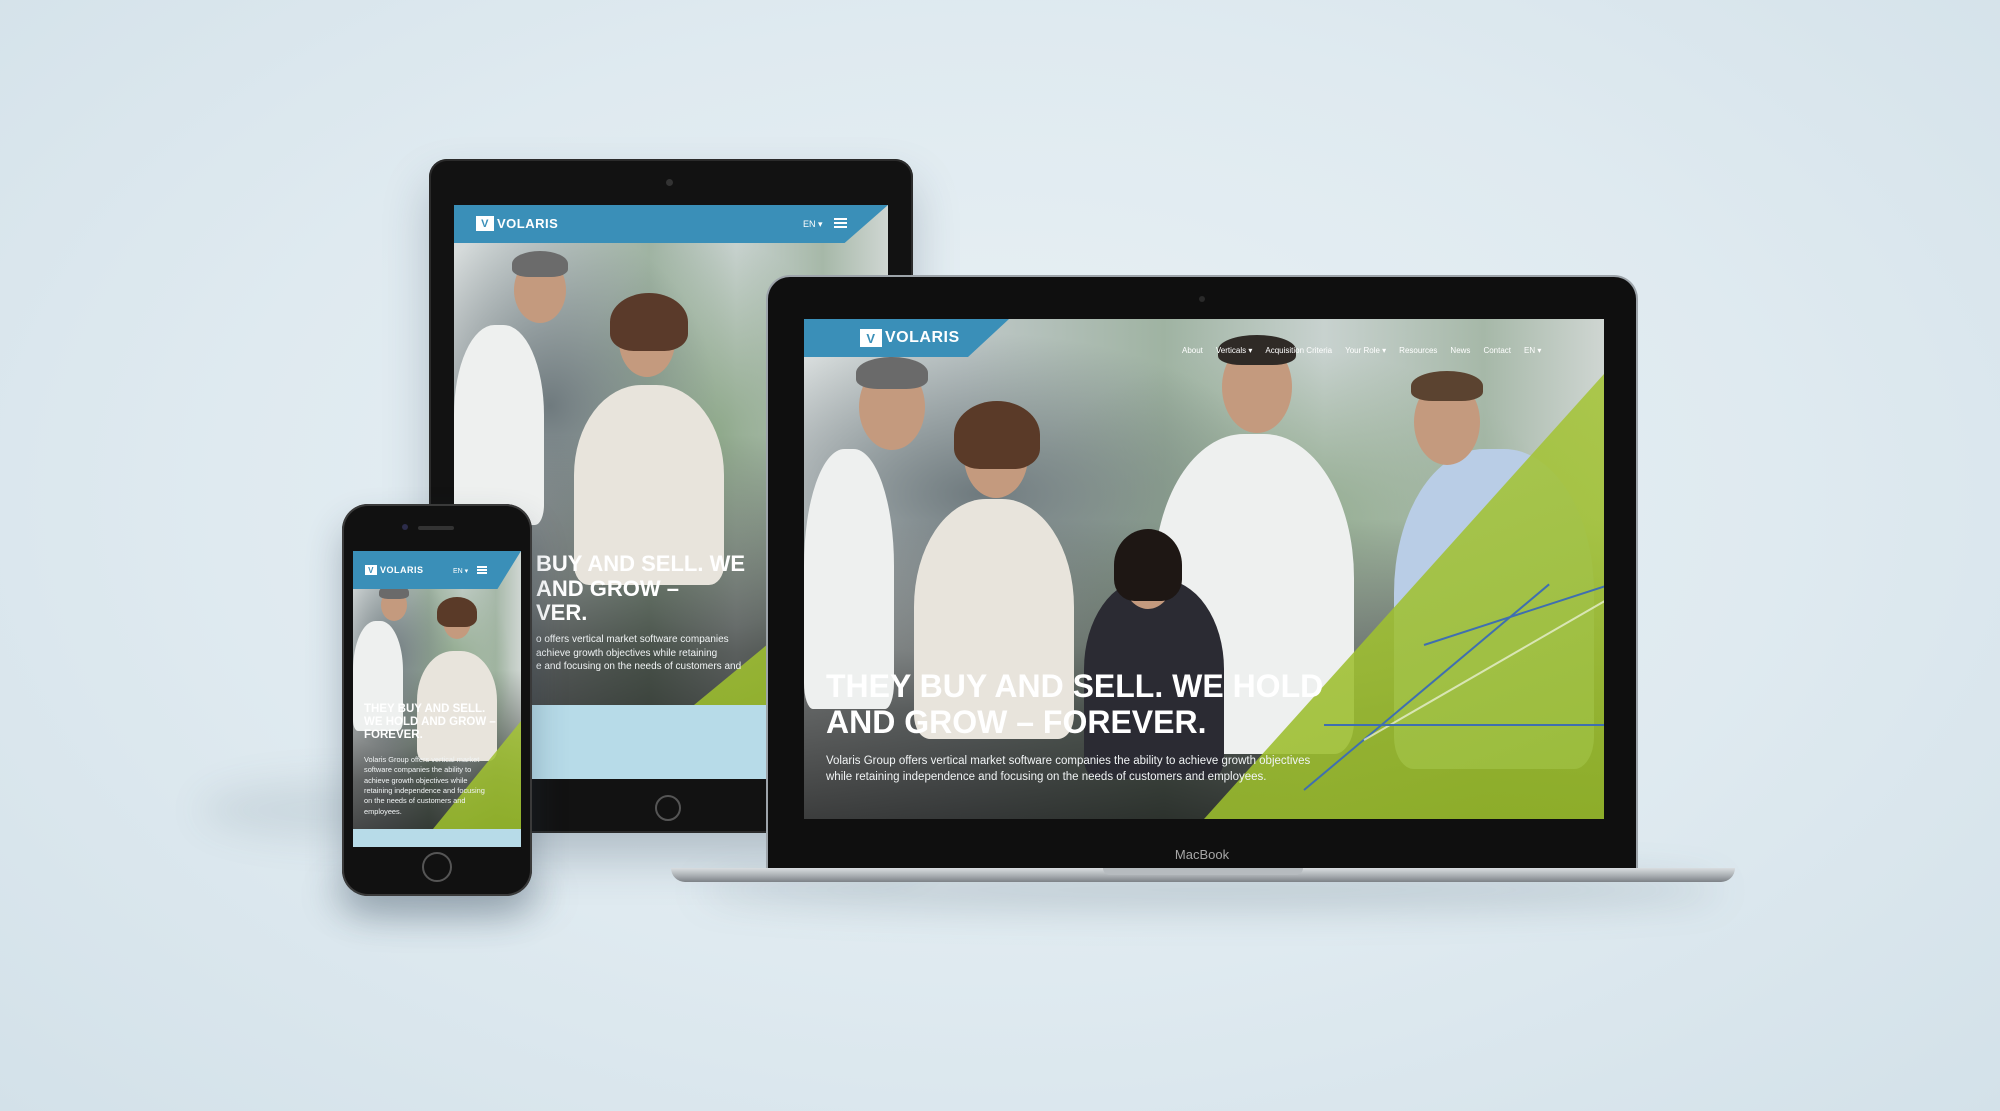 This screenshot has width=2000, height=1111. Describe the element at coordinates (1418, 350) in the screenshot. I see `nav-item-resources: Resources` at that location.